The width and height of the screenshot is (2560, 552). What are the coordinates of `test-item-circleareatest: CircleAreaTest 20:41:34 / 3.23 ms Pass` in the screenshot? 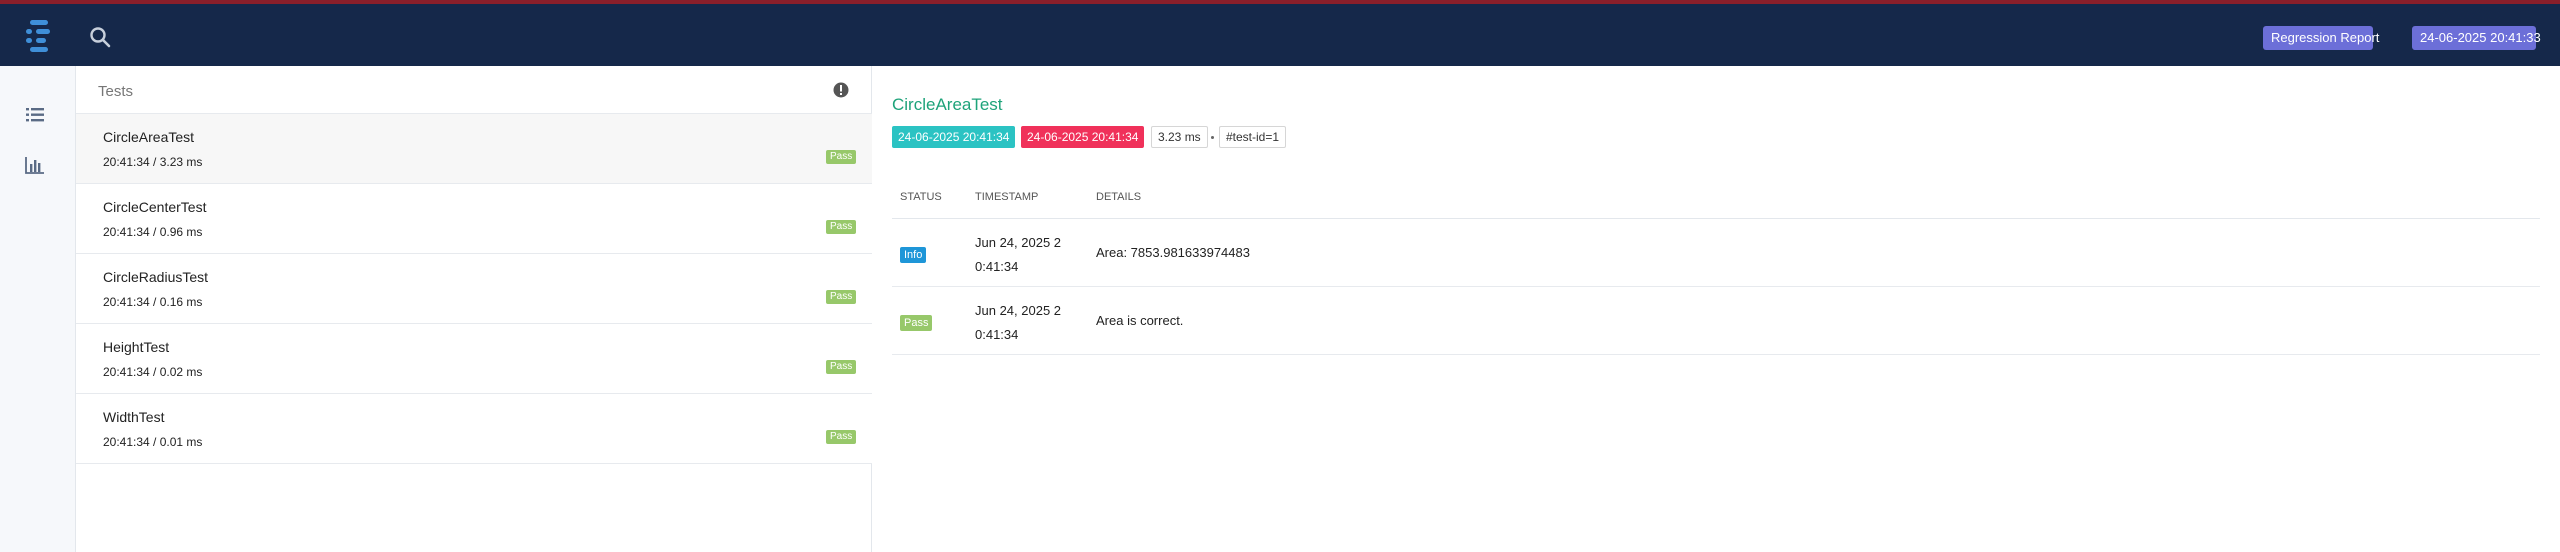 It's located at (474, 149).